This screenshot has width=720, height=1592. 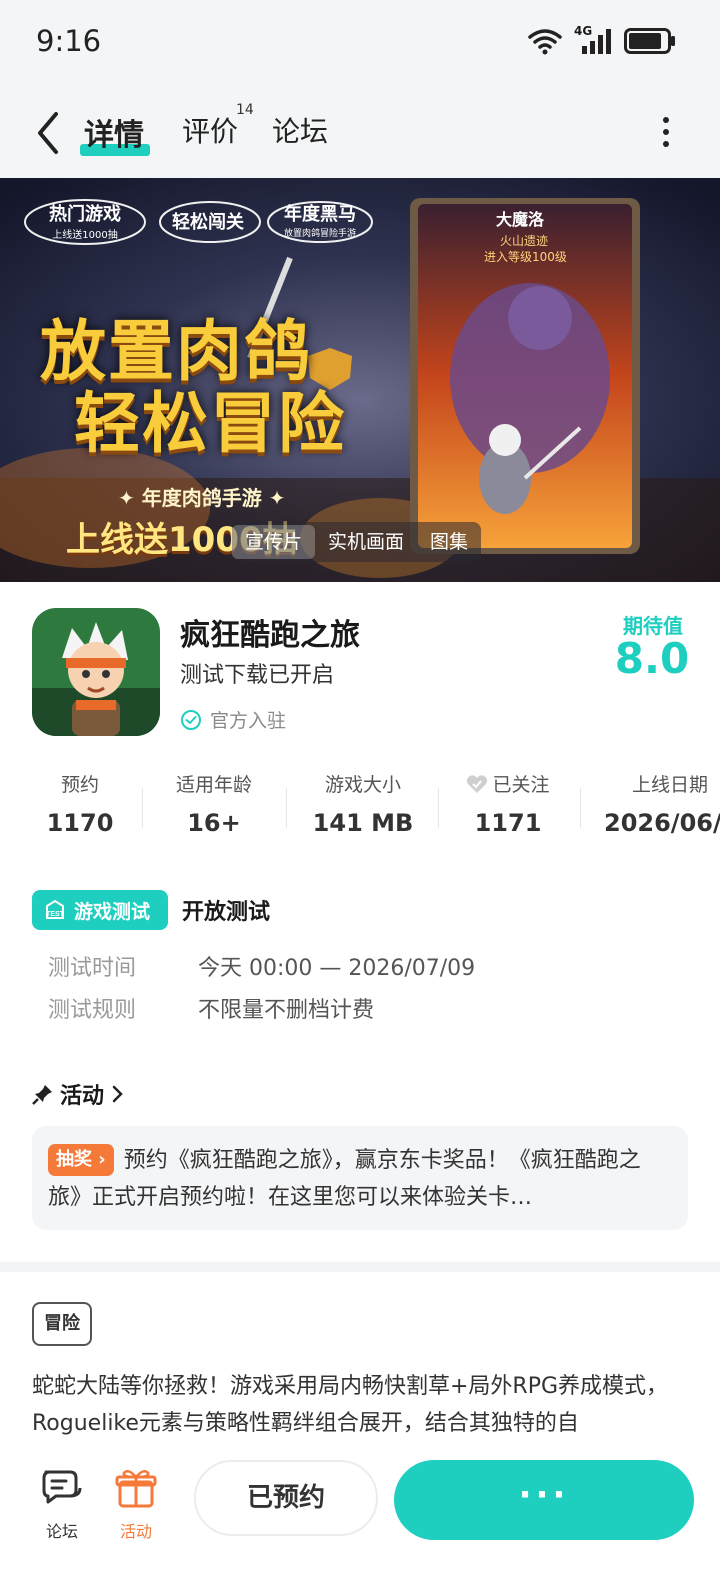 I want to click on banner-badge-2: 轻松闯关, so click(x=208, y=222).